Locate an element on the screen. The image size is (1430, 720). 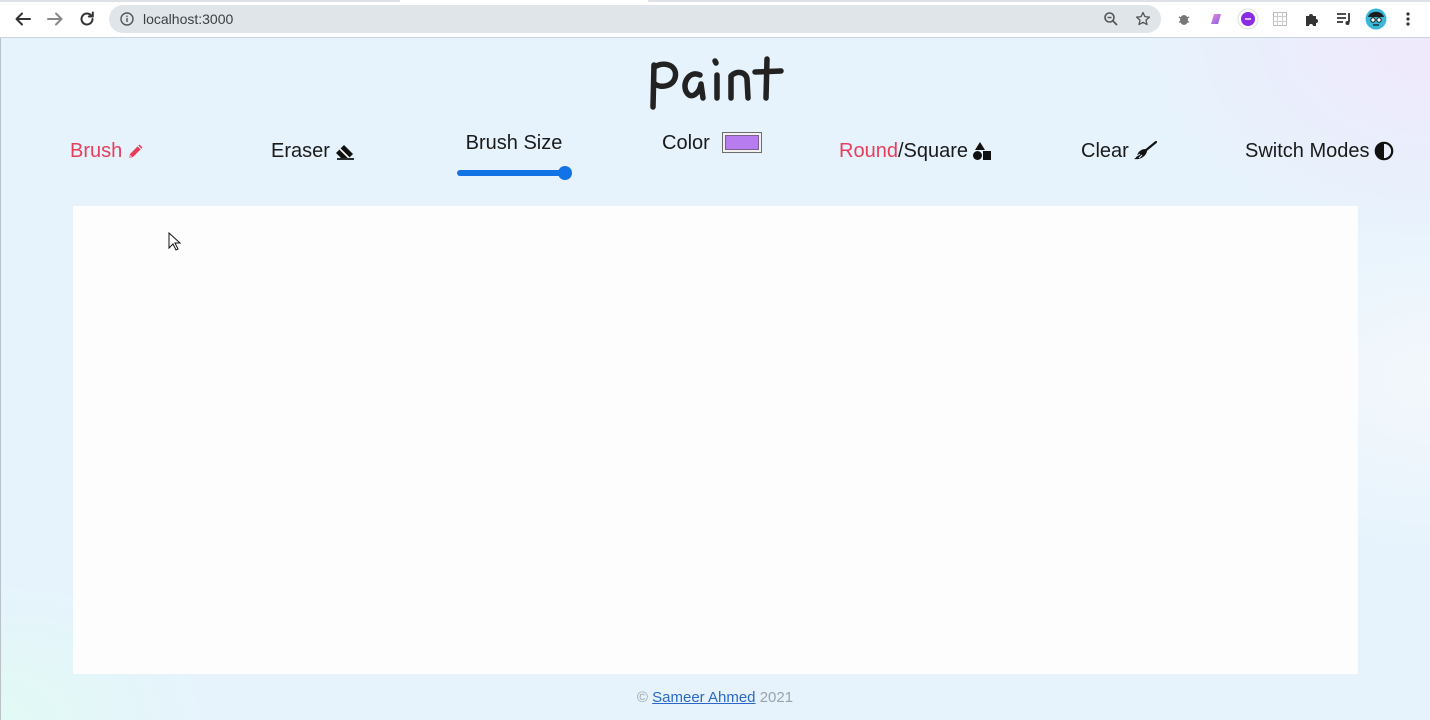
pencil-icon is located at coordinates (136, 151).